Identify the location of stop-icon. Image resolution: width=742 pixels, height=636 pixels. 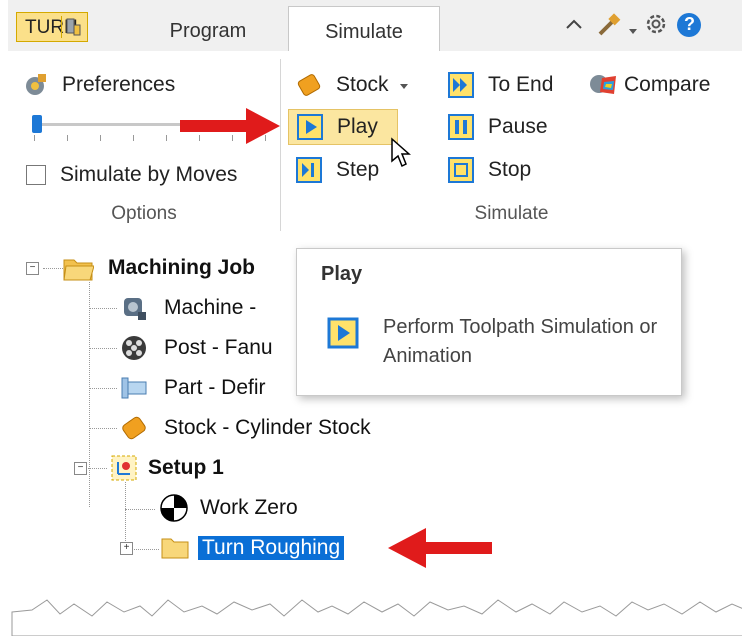
(461, 170).